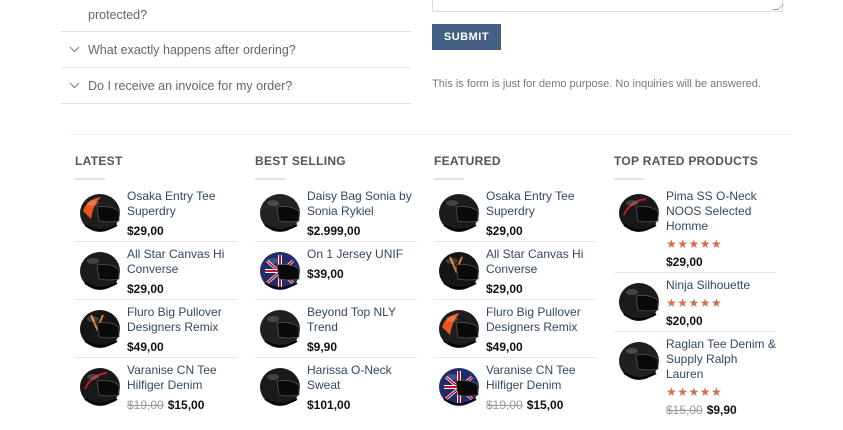  Describe the element at coordinates (686, 161) in the screenshot. I see `column-title: TOP RATED PRODUCTS` at that location.